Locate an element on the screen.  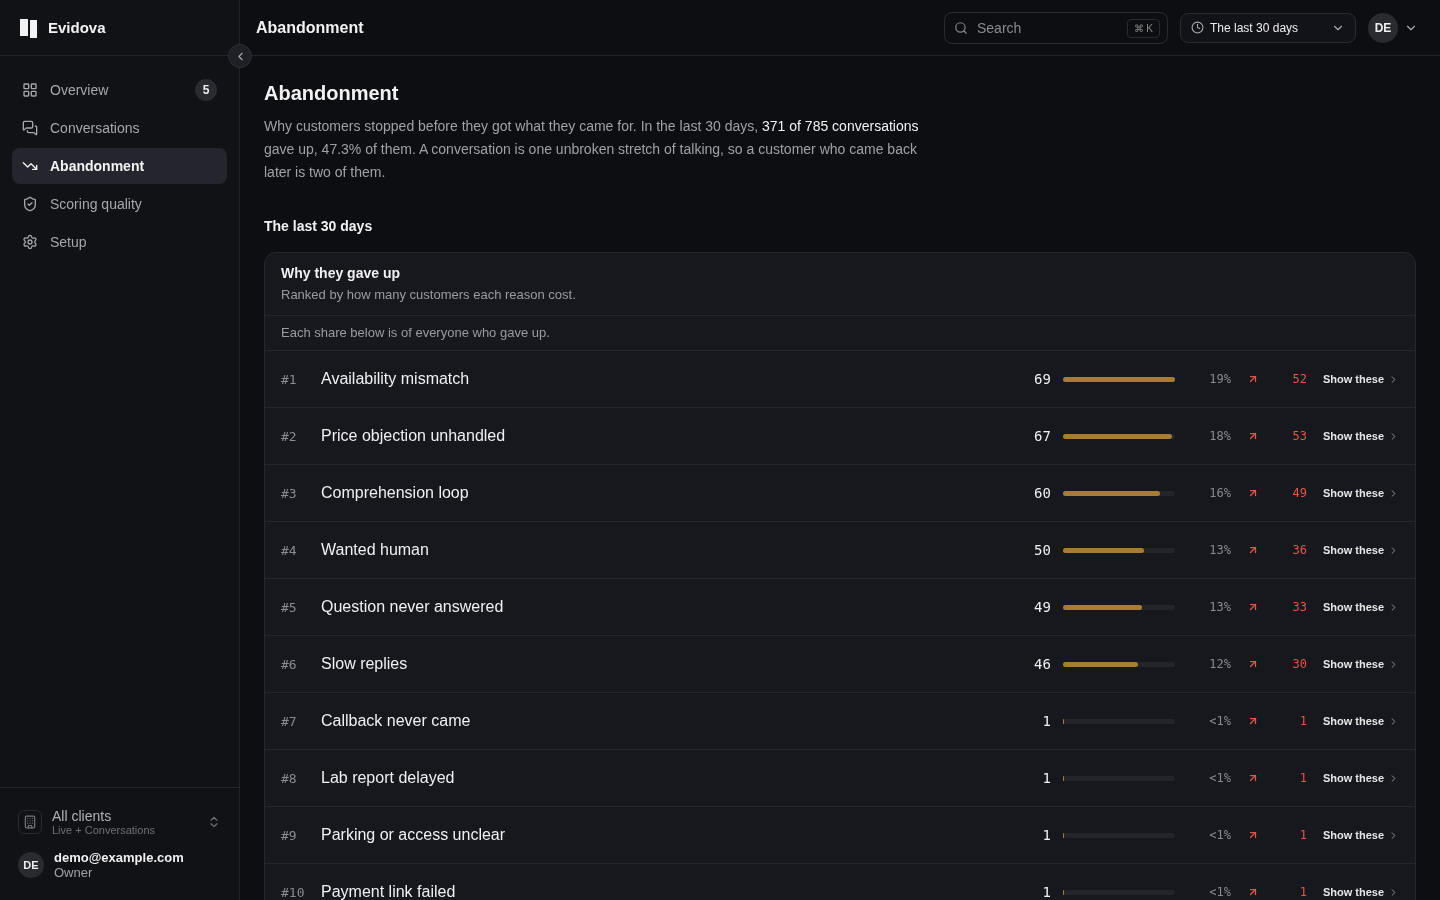
heading: Abandonment is located at coordinates (332, 93).